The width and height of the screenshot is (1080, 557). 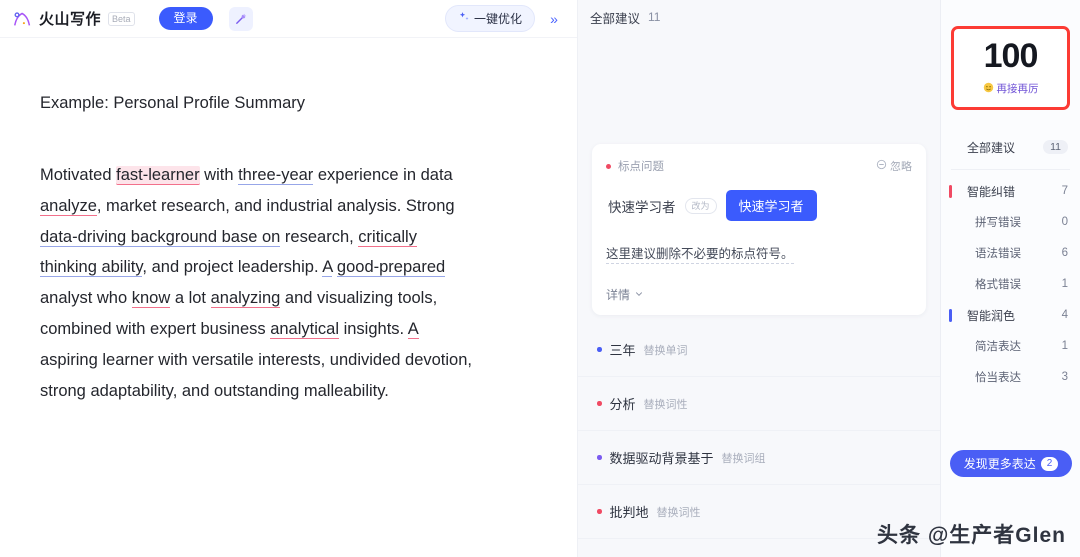 I want to click on top-toolbar: 火山写作 Beta 登录 一键优化 », so click(x=288, y=19).